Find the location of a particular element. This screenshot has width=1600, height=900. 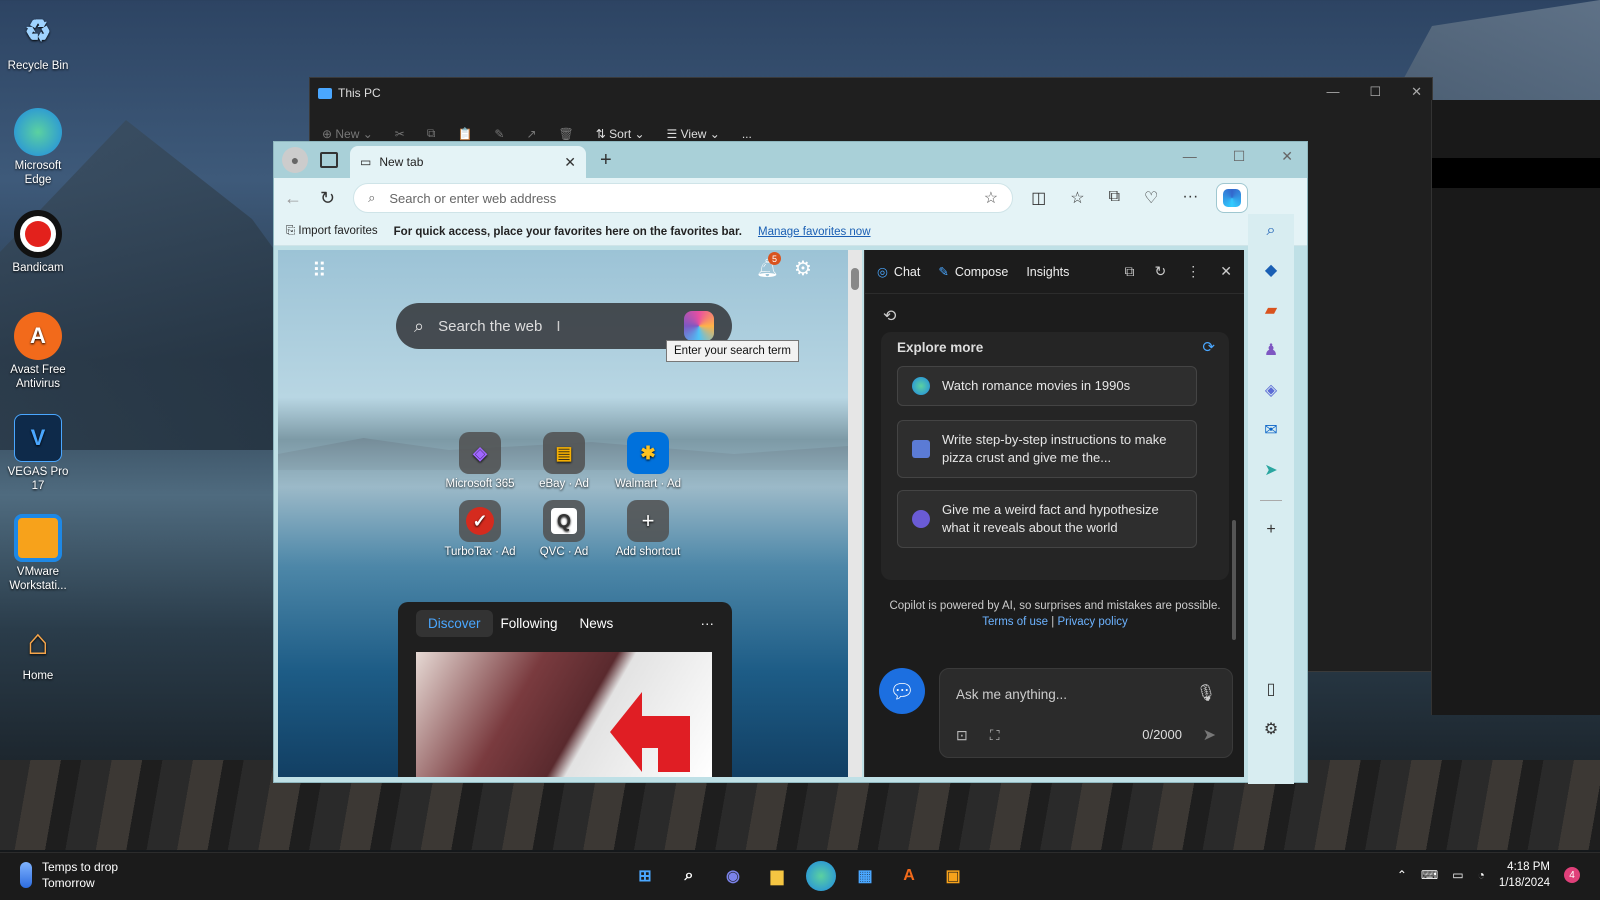

send-icon: ➤ is located at coordinates (1209, 735).